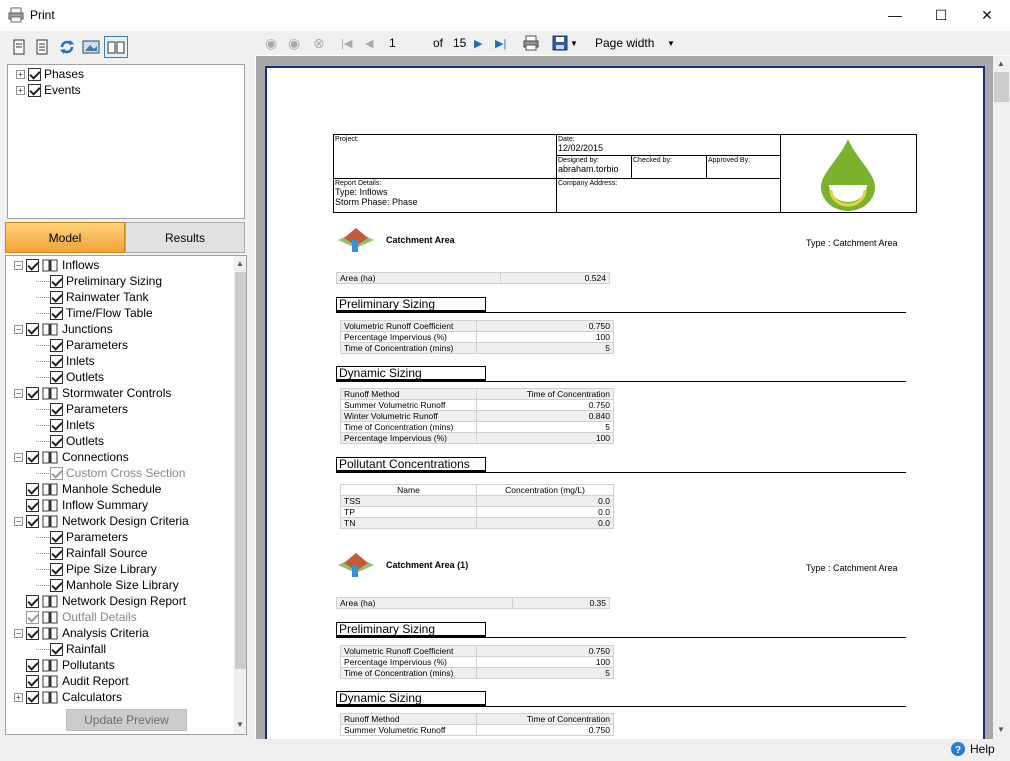 The height and width of the screenshot is (761, 1010). What do you see at coordinates (67, 47) in the screenshot?
I see `refresh-icon` at bounding box center [67, 47].